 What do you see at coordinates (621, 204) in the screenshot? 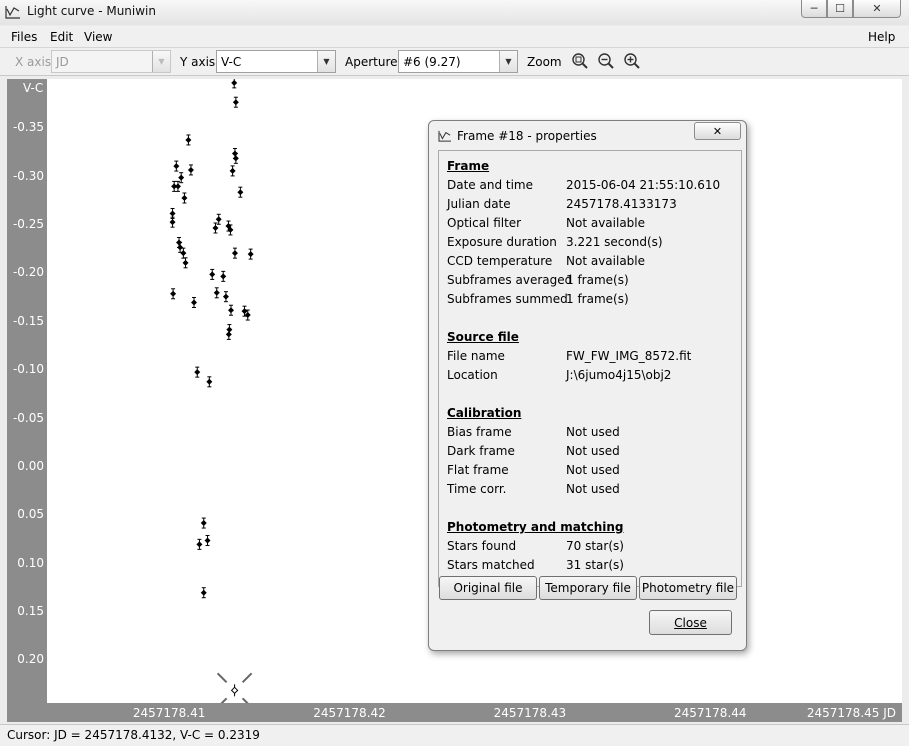
I see `property-value: 2457178.4133173` at bounding box center [621, 204].